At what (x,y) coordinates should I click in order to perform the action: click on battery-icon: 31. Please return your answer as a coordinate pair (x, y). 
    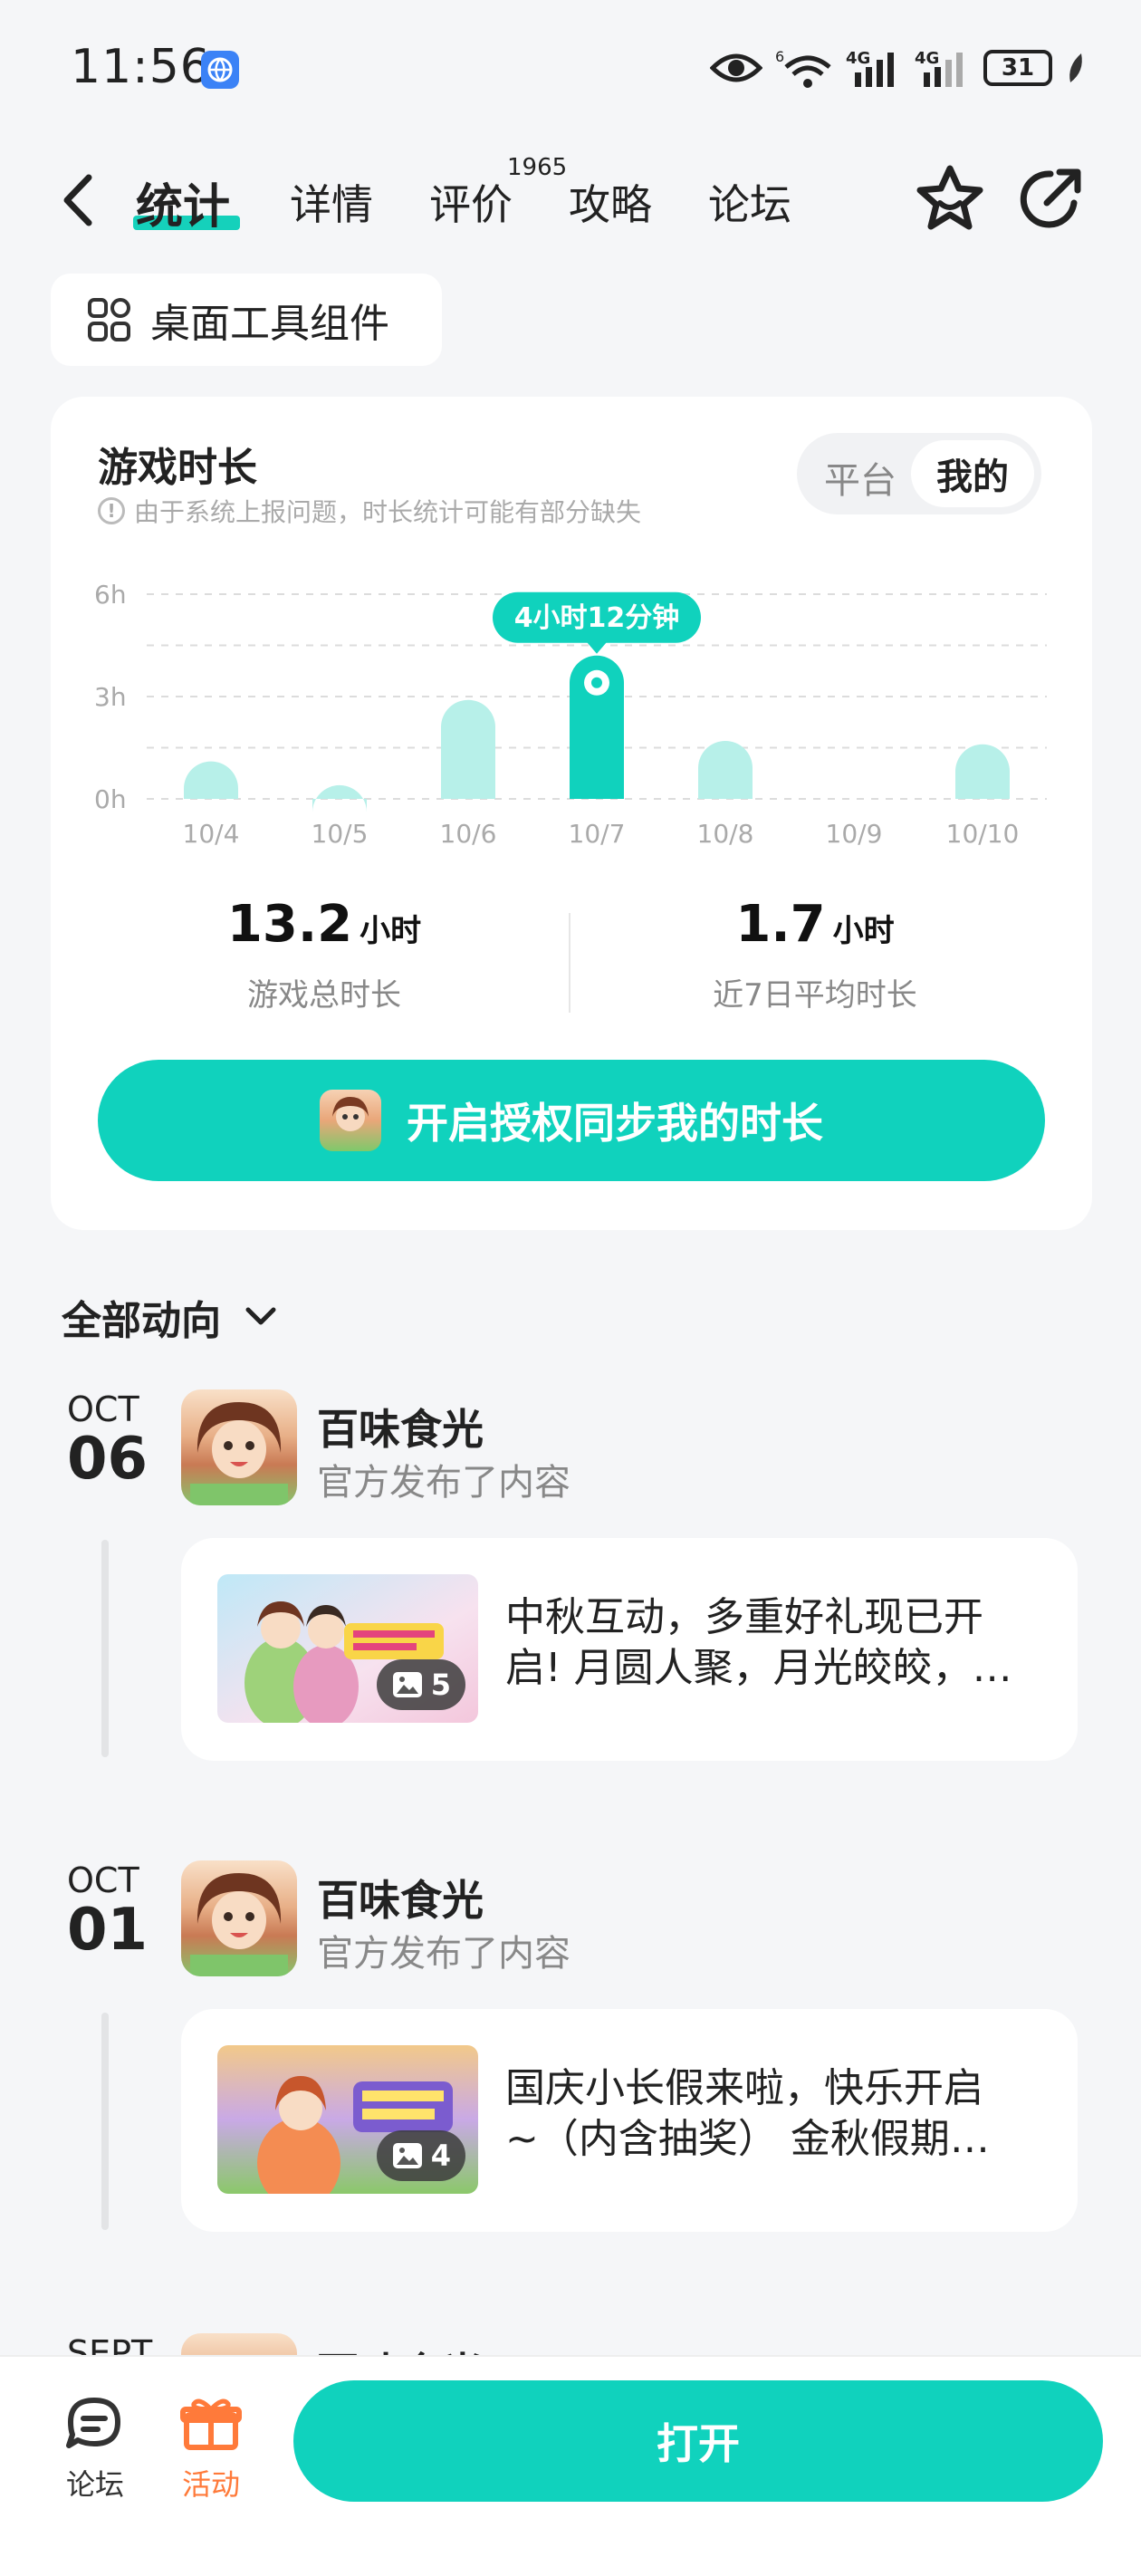
    Looking at the image, I should click on (1018, 68).